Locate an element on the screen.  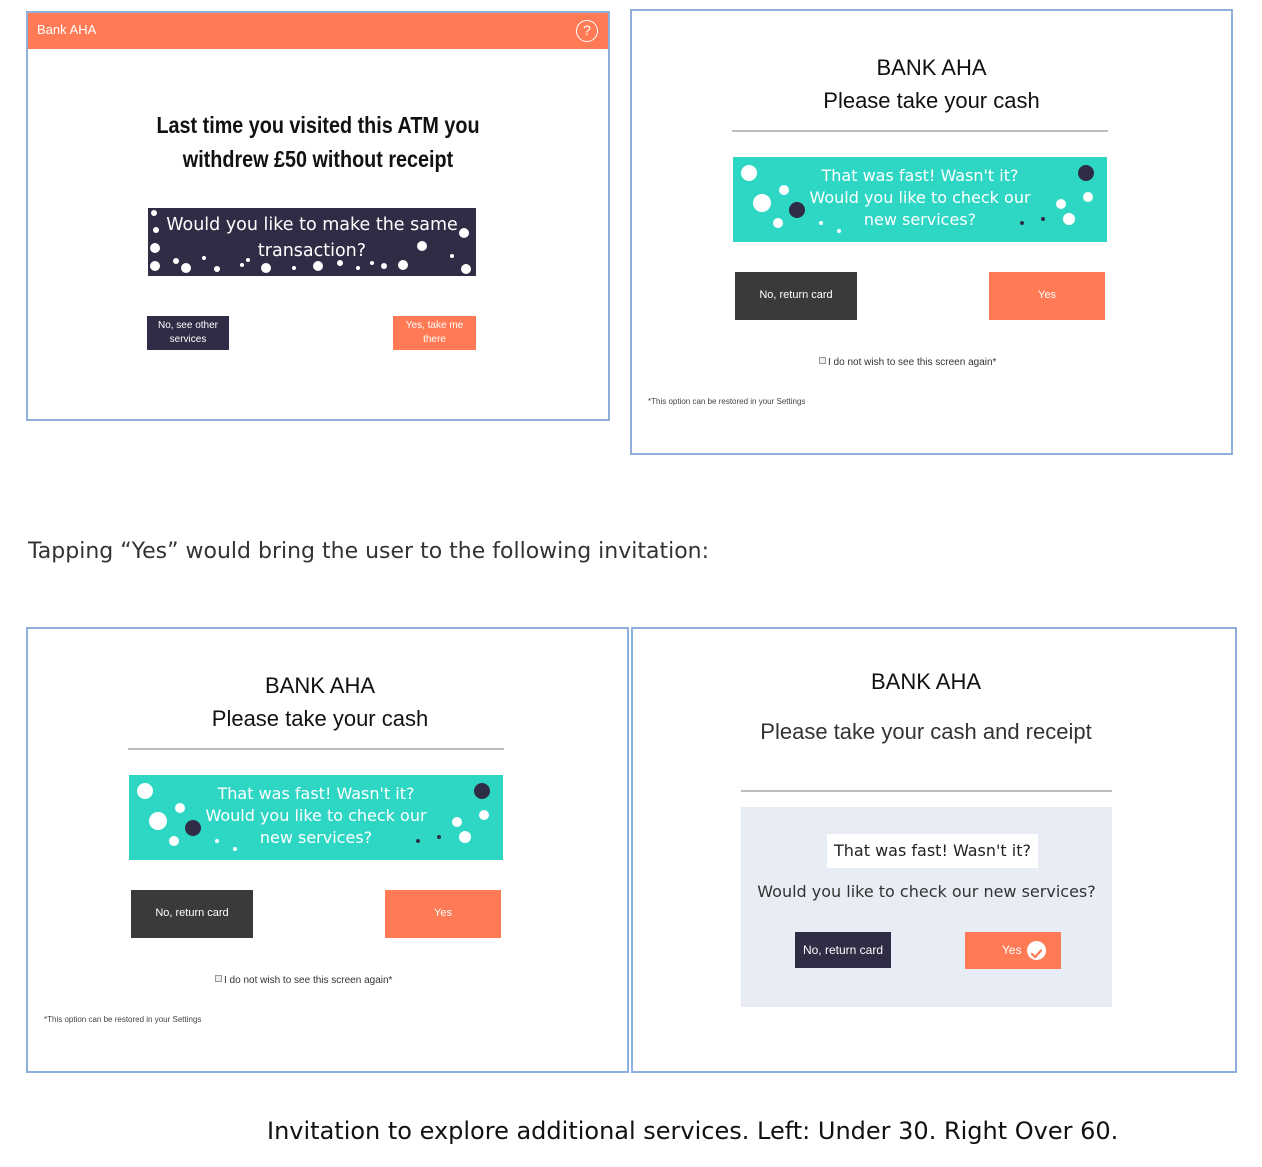
yes-button-label: Yes is located at coordinates (1012, 950).